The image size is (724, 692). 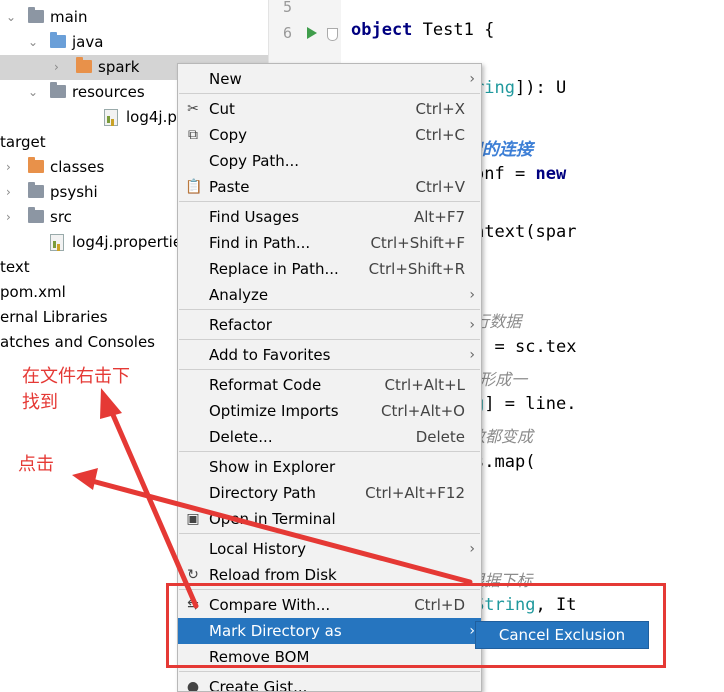 I want to click on code-token: ] = line., so click(x=530, y=404).